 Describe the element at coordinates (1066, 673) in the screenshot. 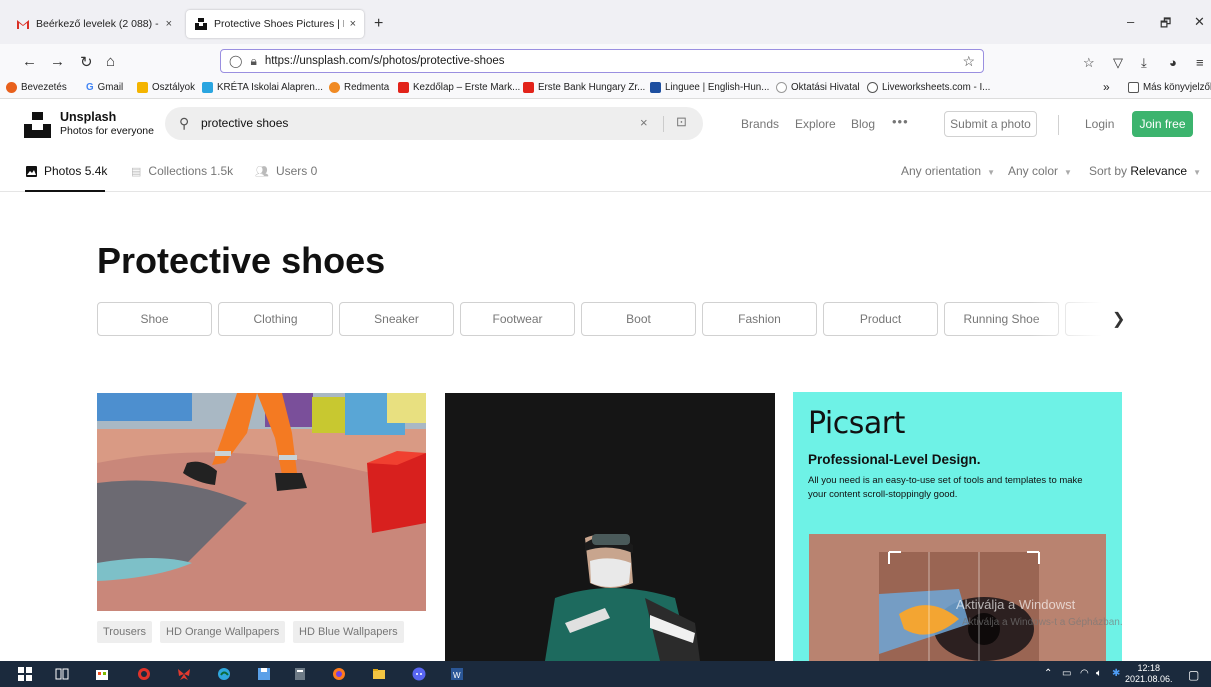

I see `battery-icon: ▭` at that location.